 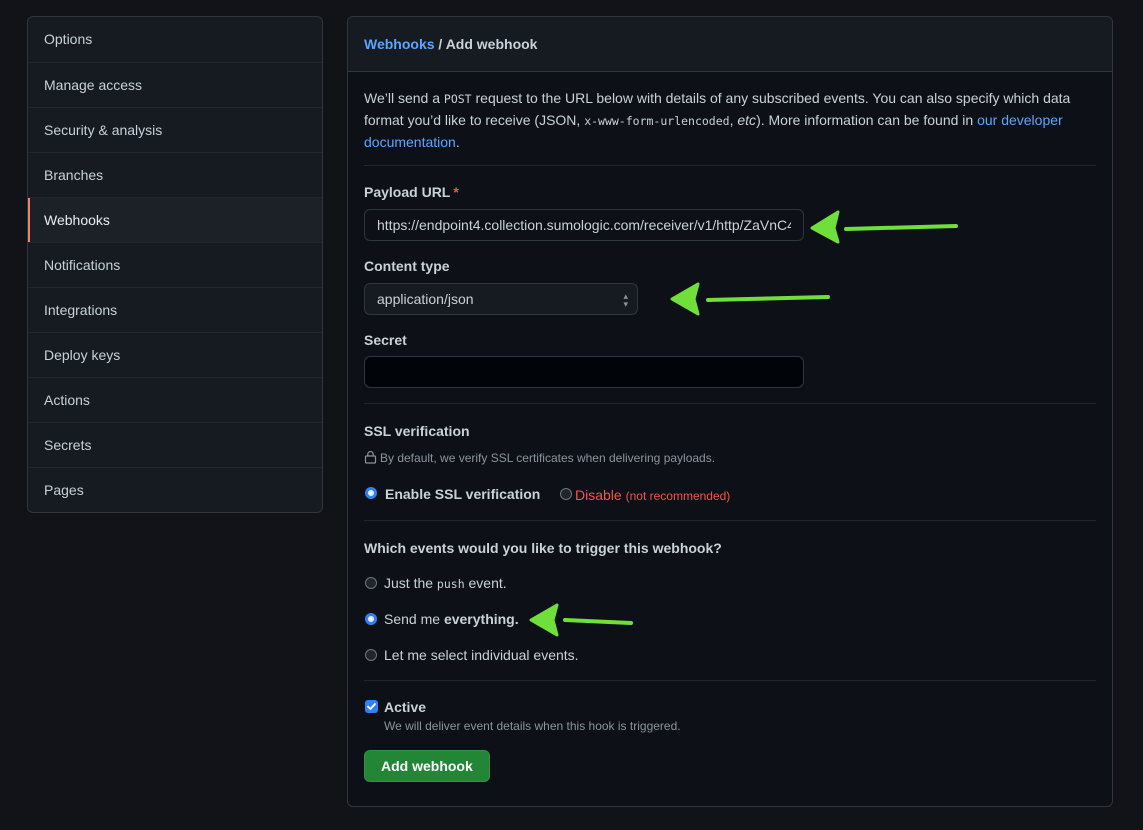 I want to click on content-type-select: application/json ▴ ▾, so click(x=501, y=299).